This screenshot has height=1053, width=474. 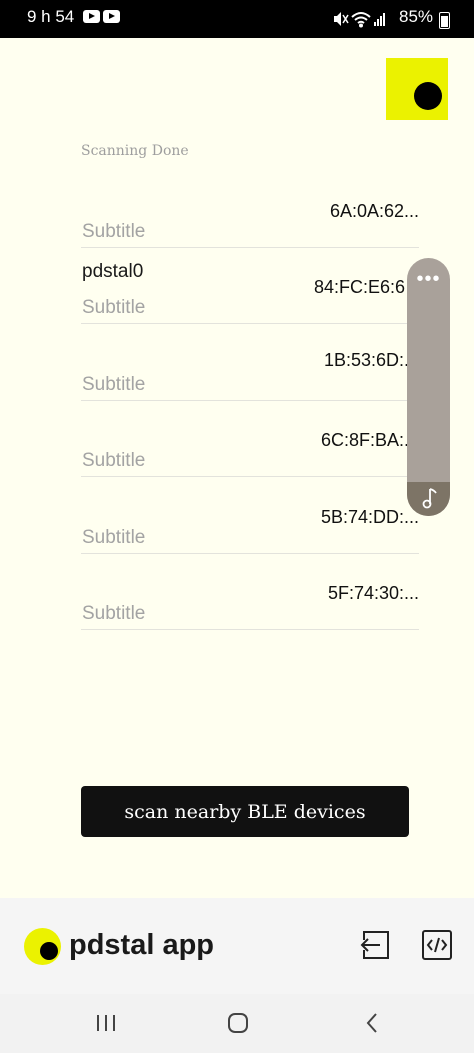 What do you see at coordinates (375, 945) in the screenshot?
I see `logout-icon` at bounding box center [375, 945].